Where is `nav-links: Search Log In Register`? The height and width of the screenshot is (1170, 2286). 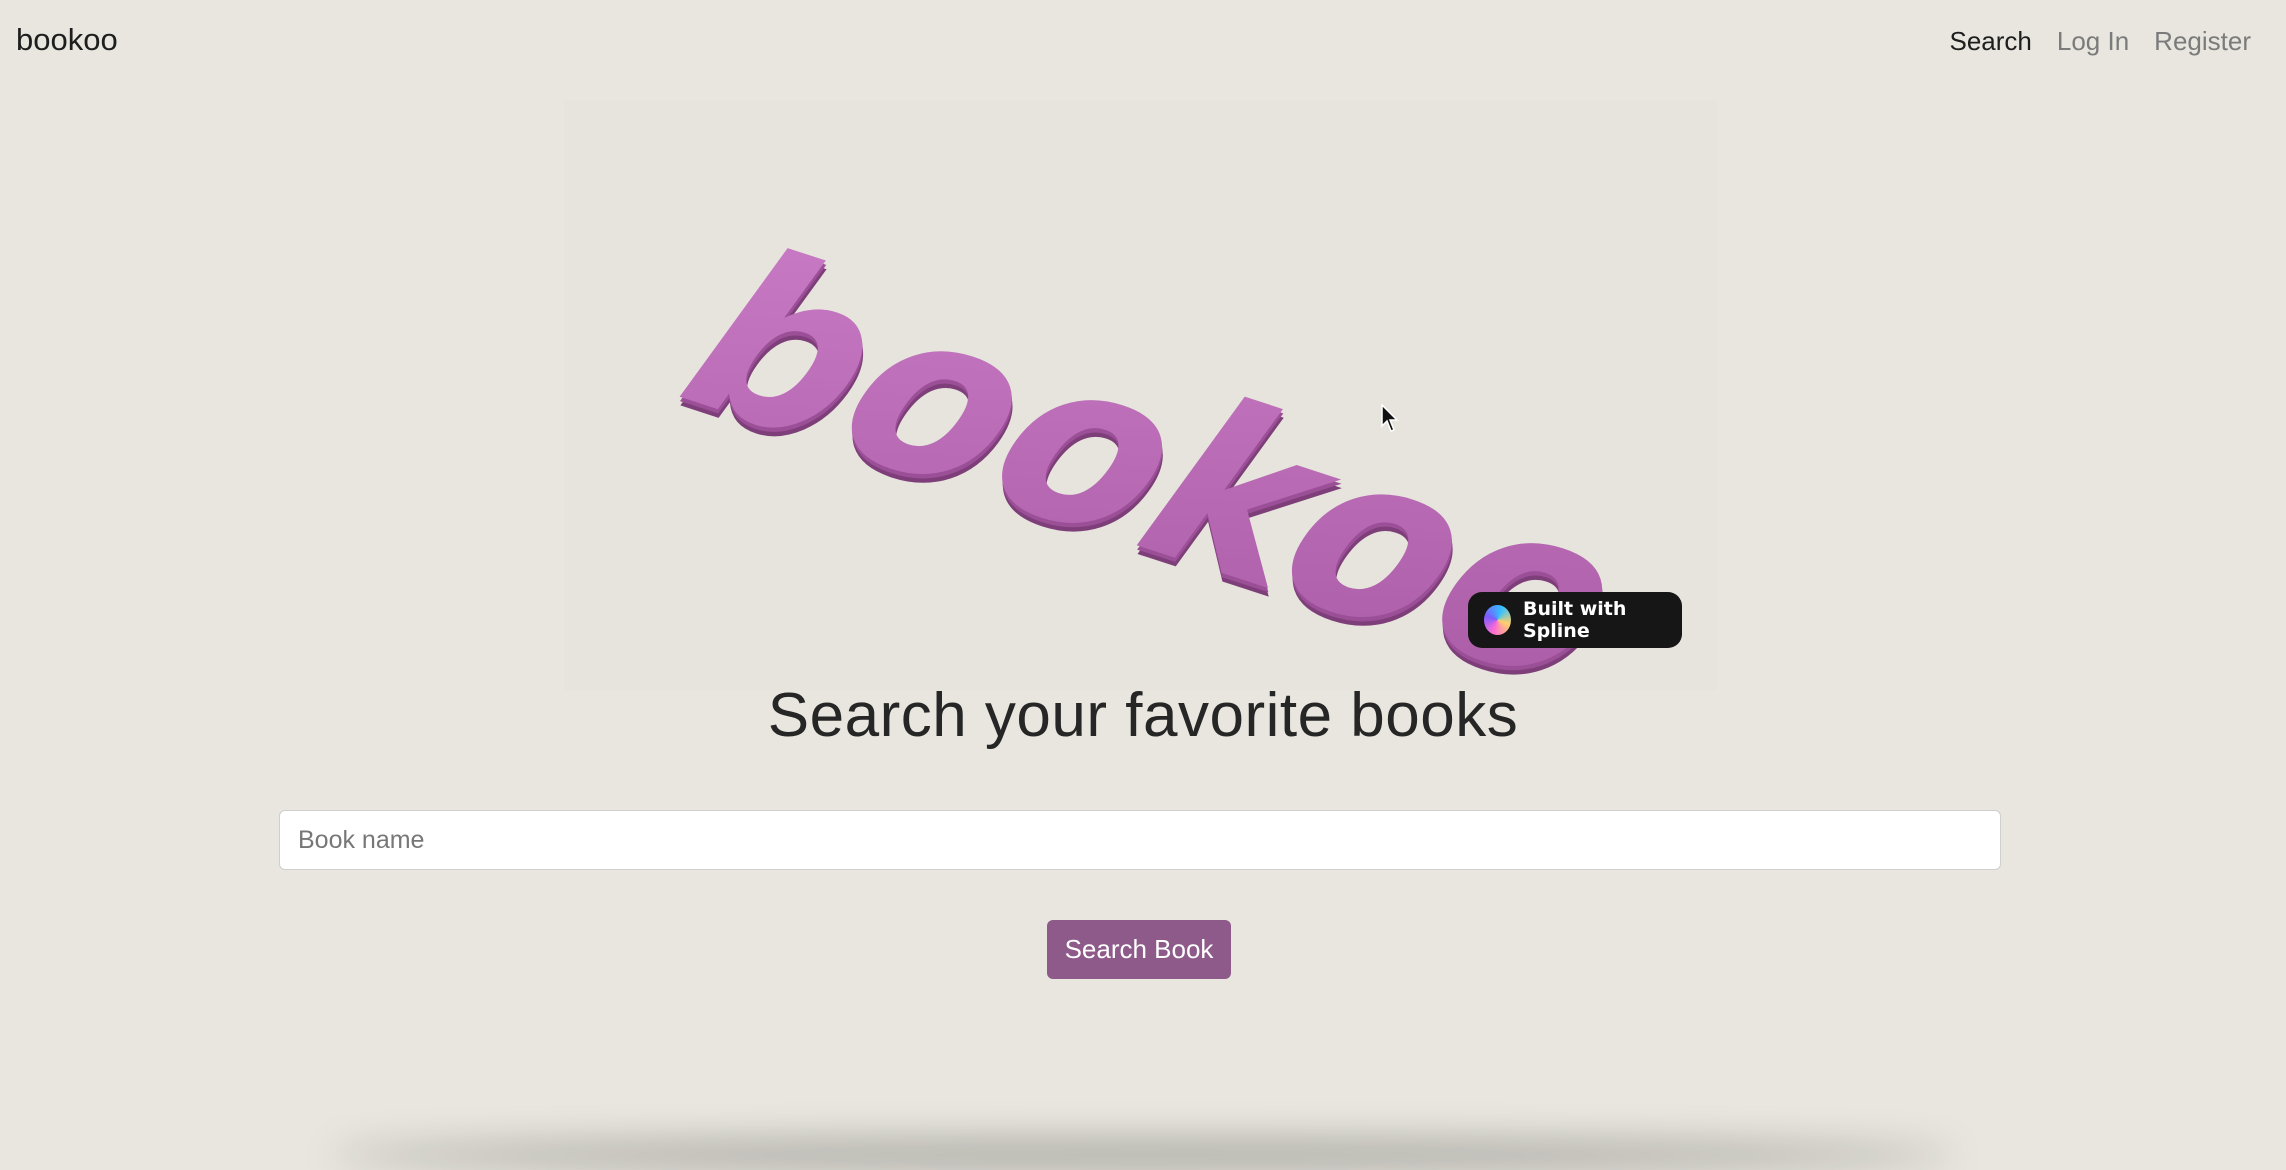
nav-links: Search Log In Register is located at coordinates (2100, 41).